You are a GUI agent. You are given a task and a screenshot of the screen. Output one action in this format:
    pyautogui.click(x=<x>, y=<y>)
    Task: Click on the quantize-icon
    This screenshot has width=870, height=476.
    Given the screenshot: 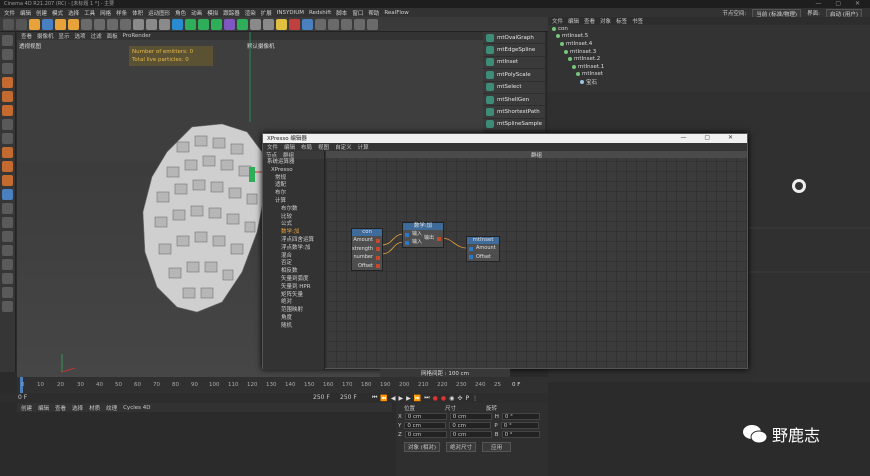 What is the action you would take?
    pyautogui.click(x=7, y=236)
    